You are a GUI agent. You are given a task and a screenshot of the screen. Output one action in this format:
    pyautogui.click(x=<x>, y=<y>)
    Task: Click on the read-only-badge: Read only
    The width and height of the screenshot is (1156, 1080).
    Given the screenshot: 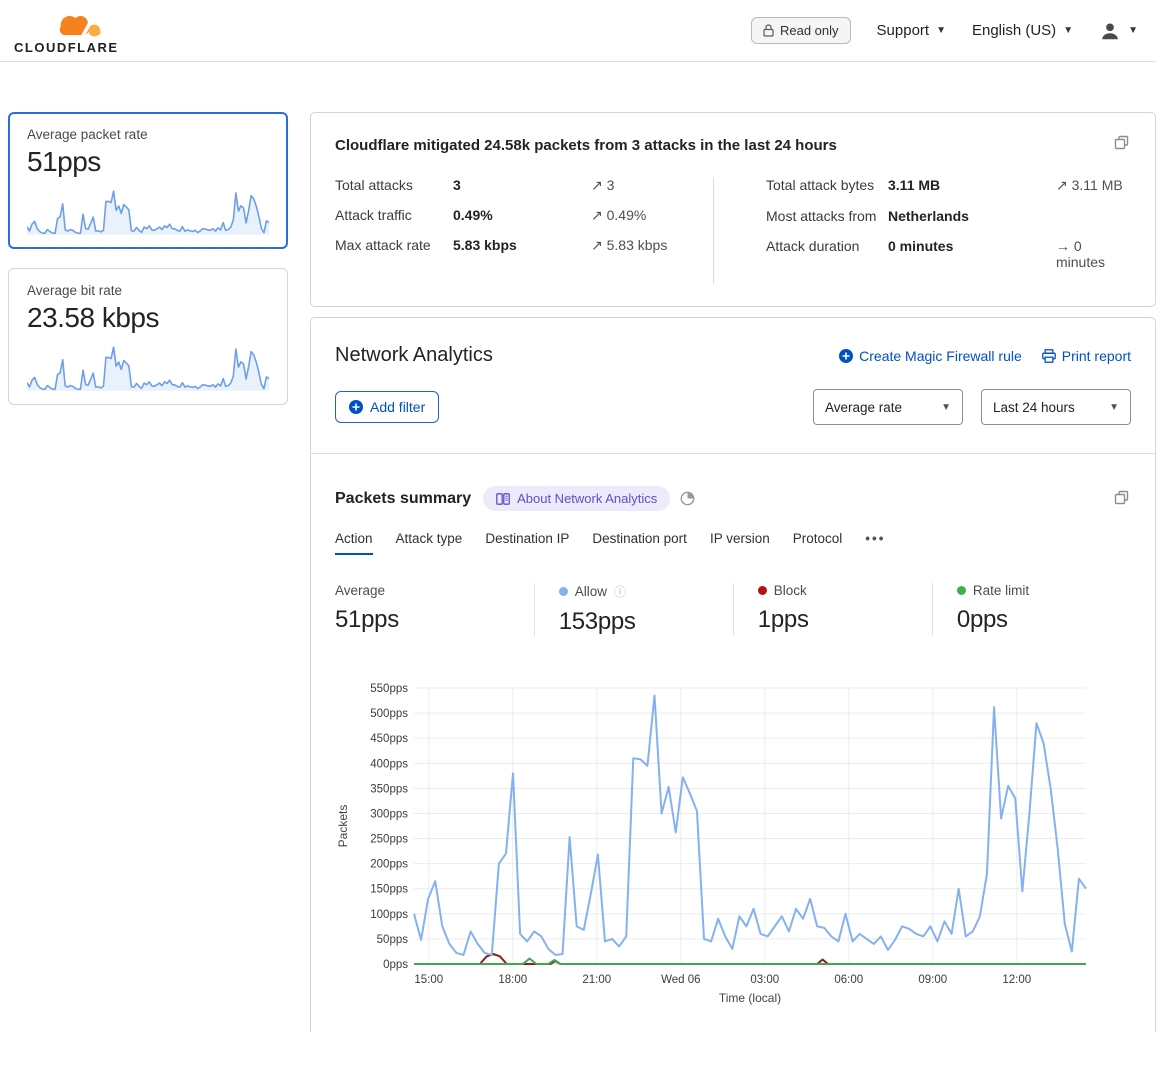 What is the action you would take?
    pyautogui.click(x=800, y=30)
    